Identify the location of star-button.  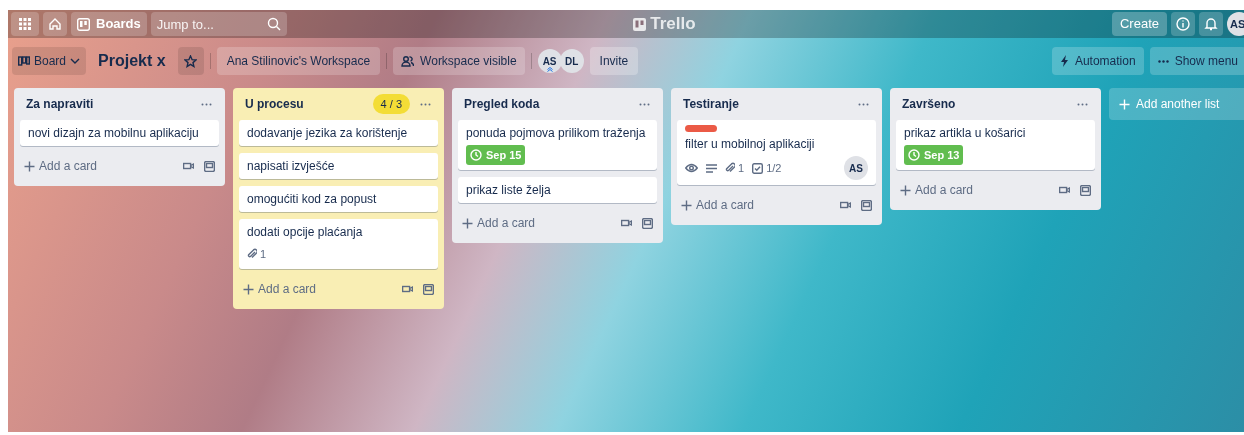
(190, 61).